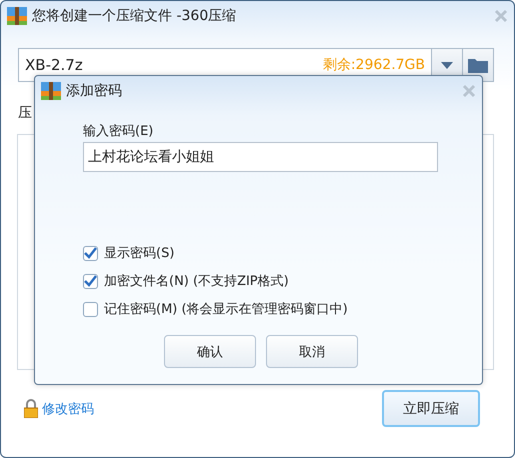 The height and width of the screenshot is (458, 515). What do you see at coordinates (447, 65) in the screenshot?
I see `caret-icon` at bounding box center [447, 65].